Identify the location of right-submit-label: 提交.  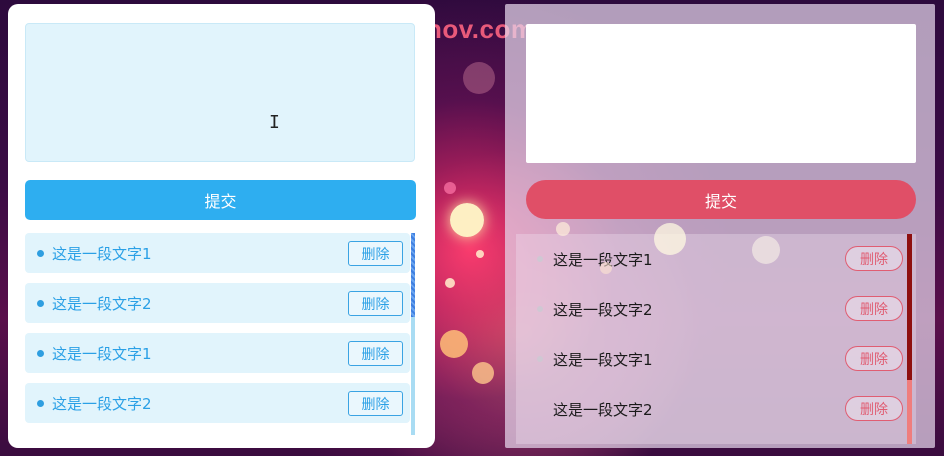
(720, 201).